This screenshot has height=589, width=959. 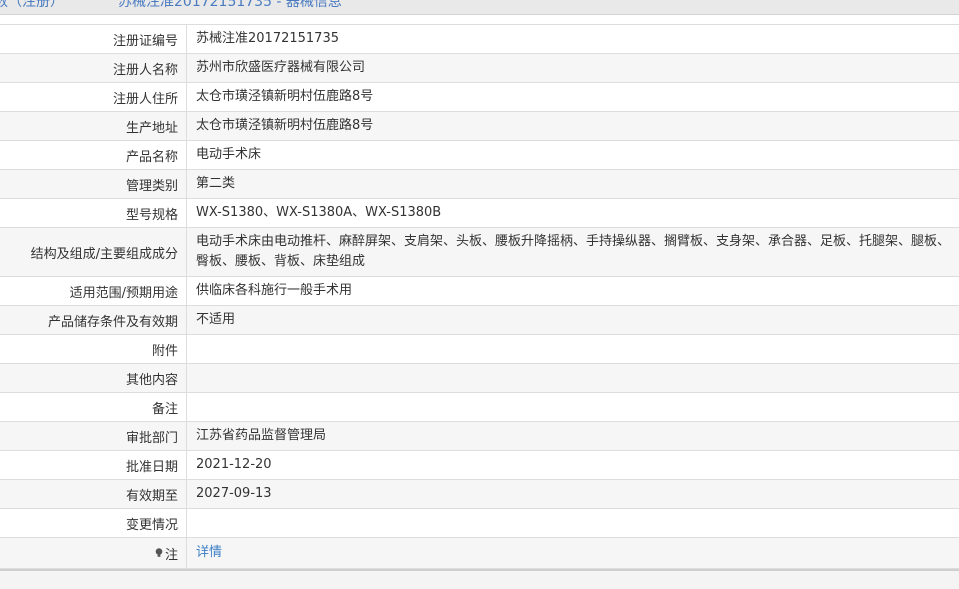 I want to click on table-row-attachment: 附件, so click(x=479, y=349).